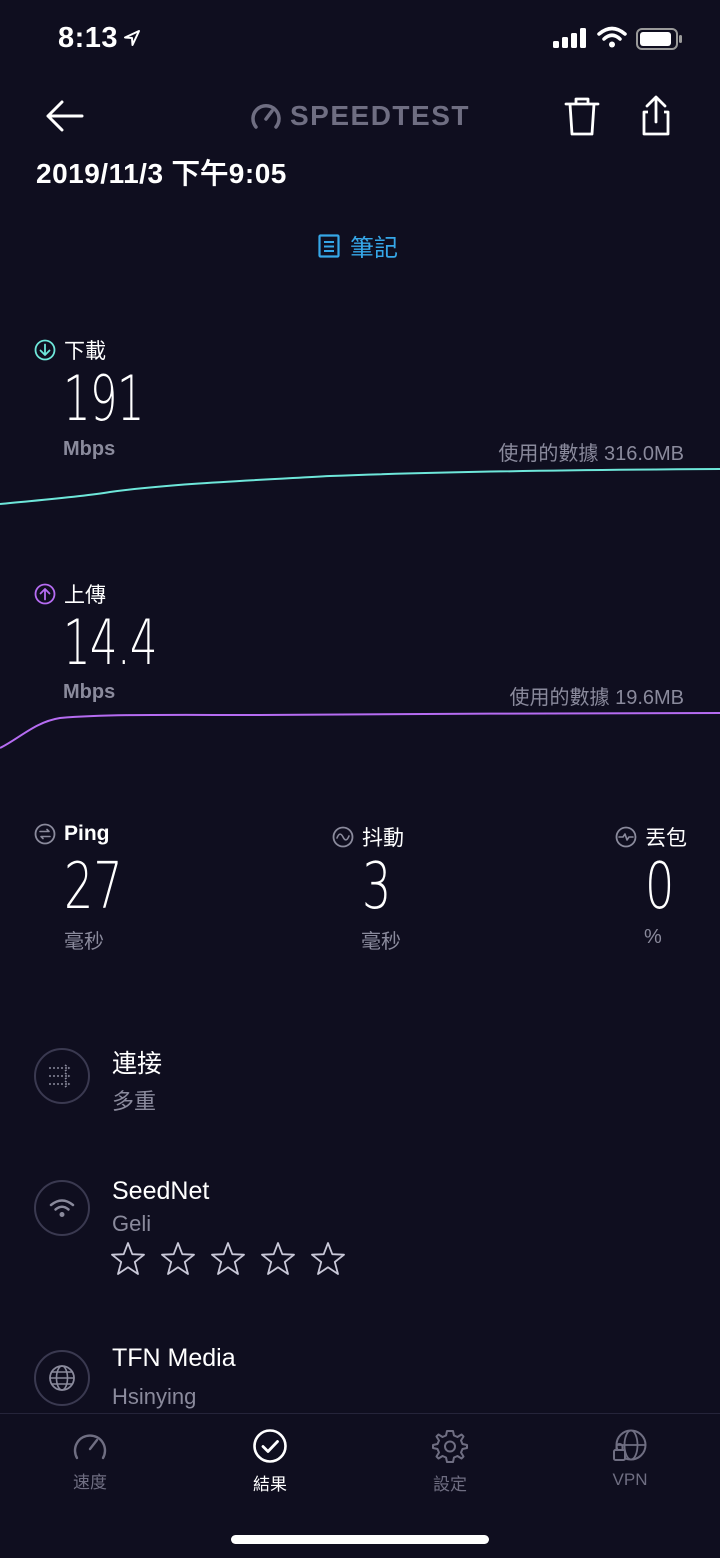  I want to click on download-icon, so click(45, 350).